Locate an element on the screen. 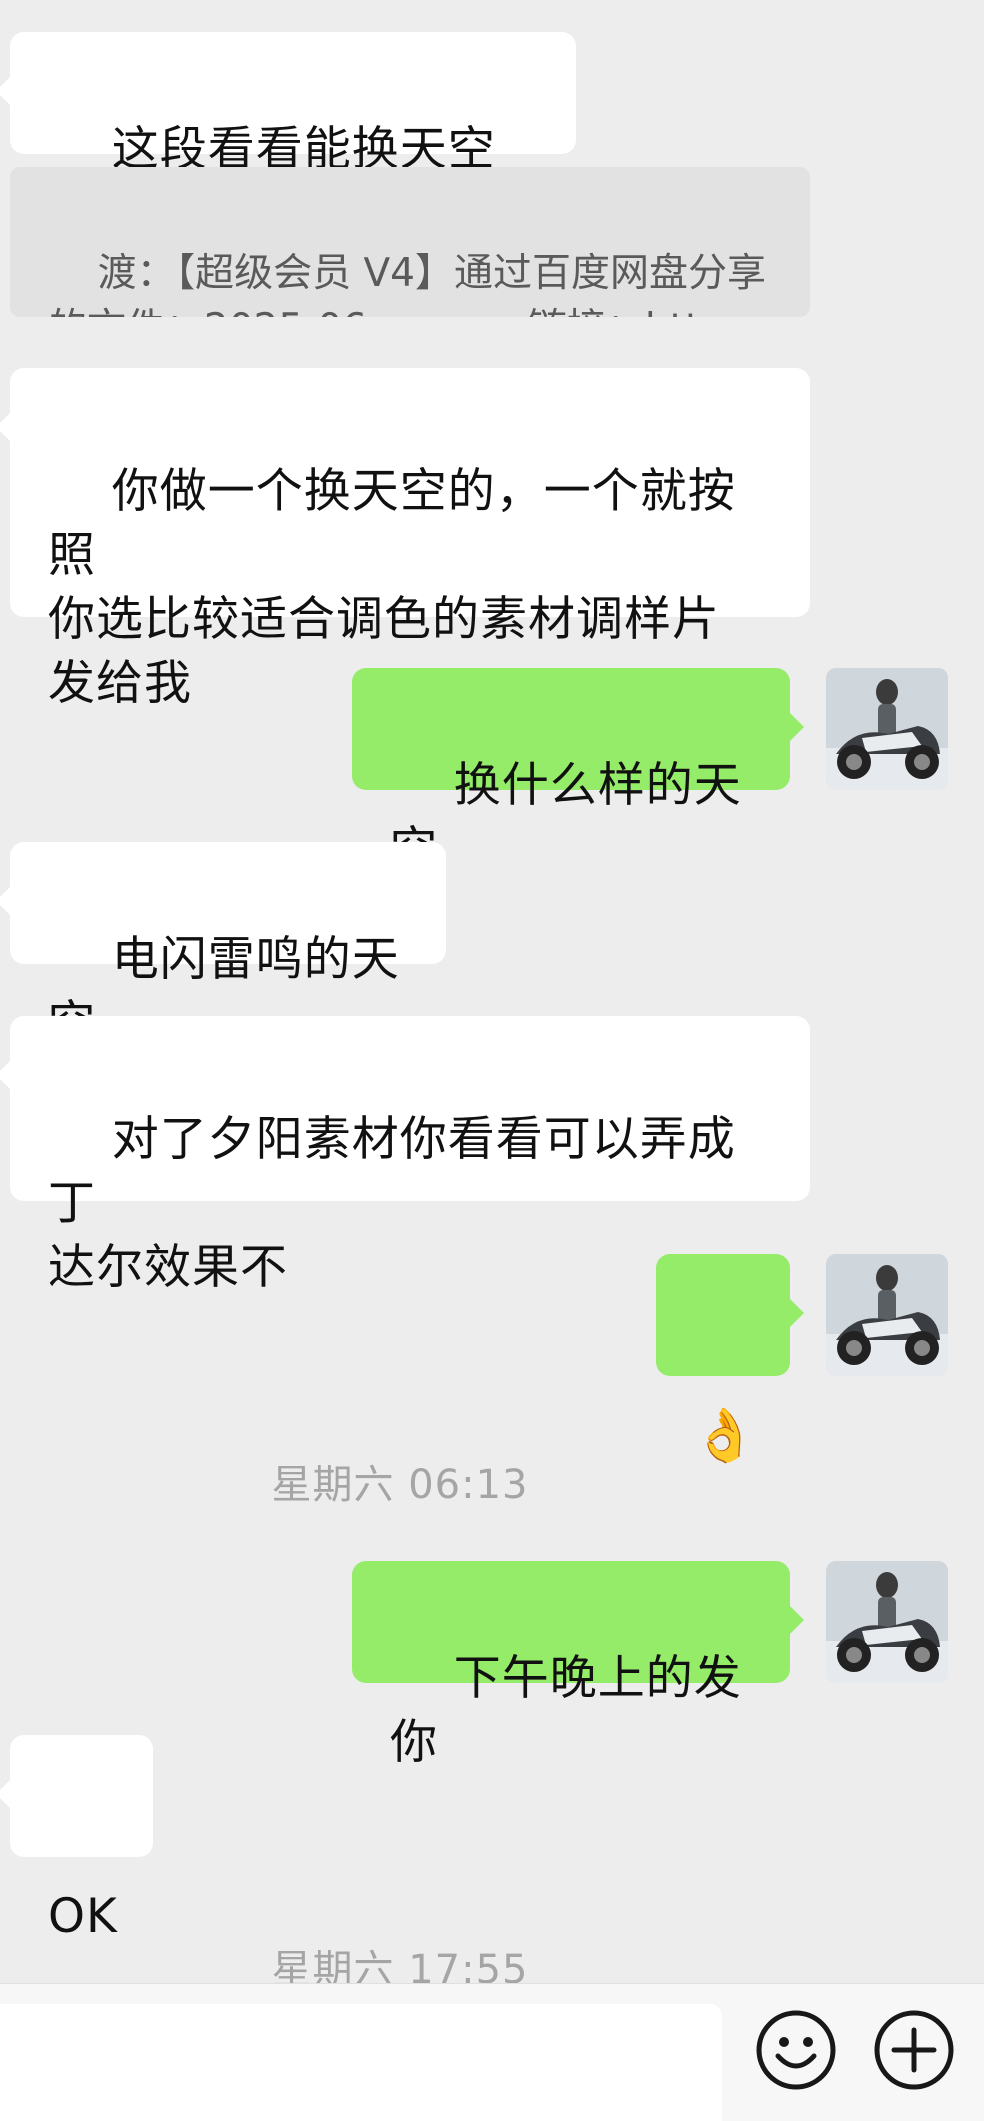  plus-icon is located at coordinates (914, 2050).